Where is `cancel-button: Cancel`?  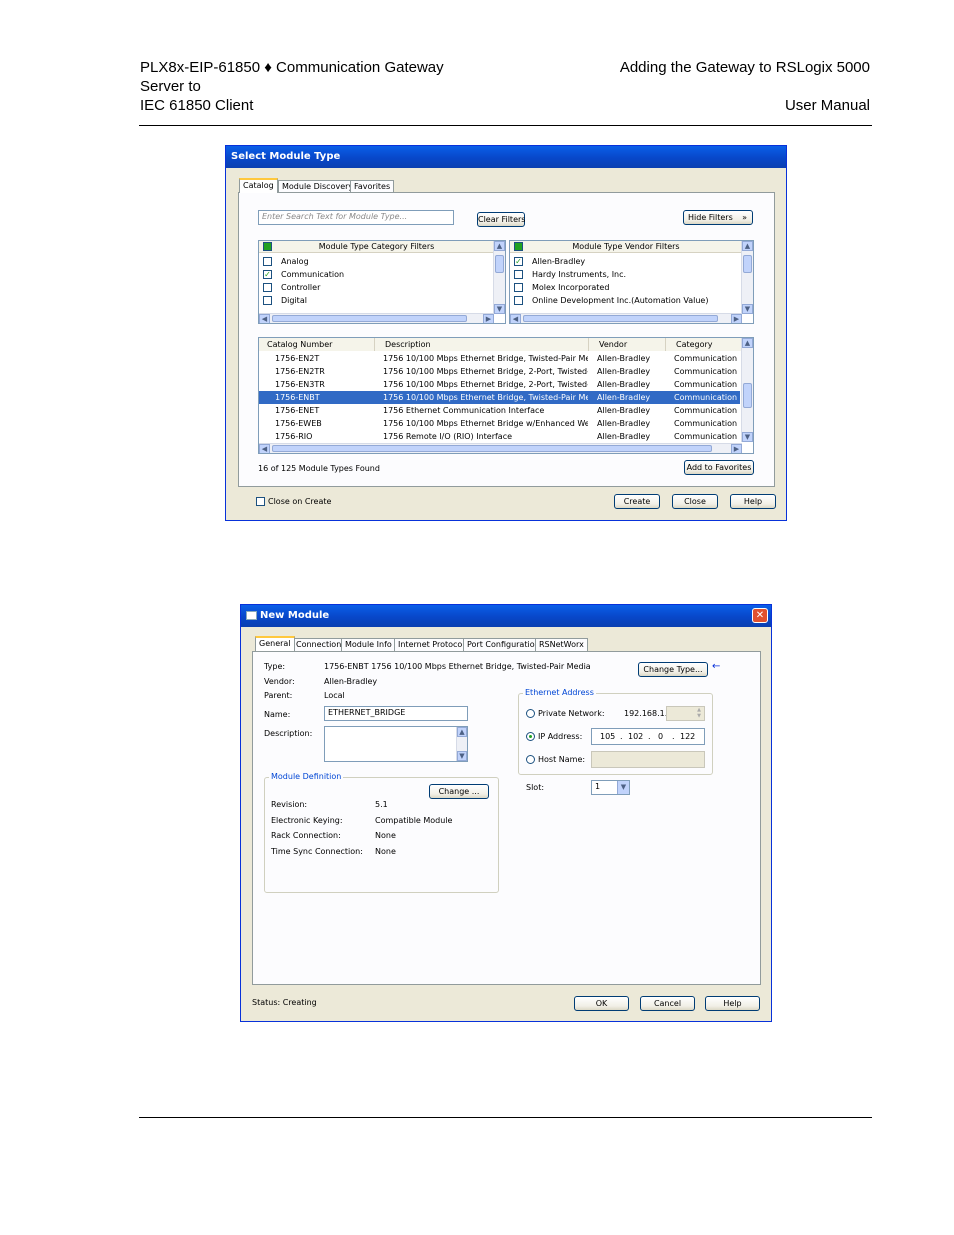
cancel-button: Cancel is located at coordinates (667, 1003).